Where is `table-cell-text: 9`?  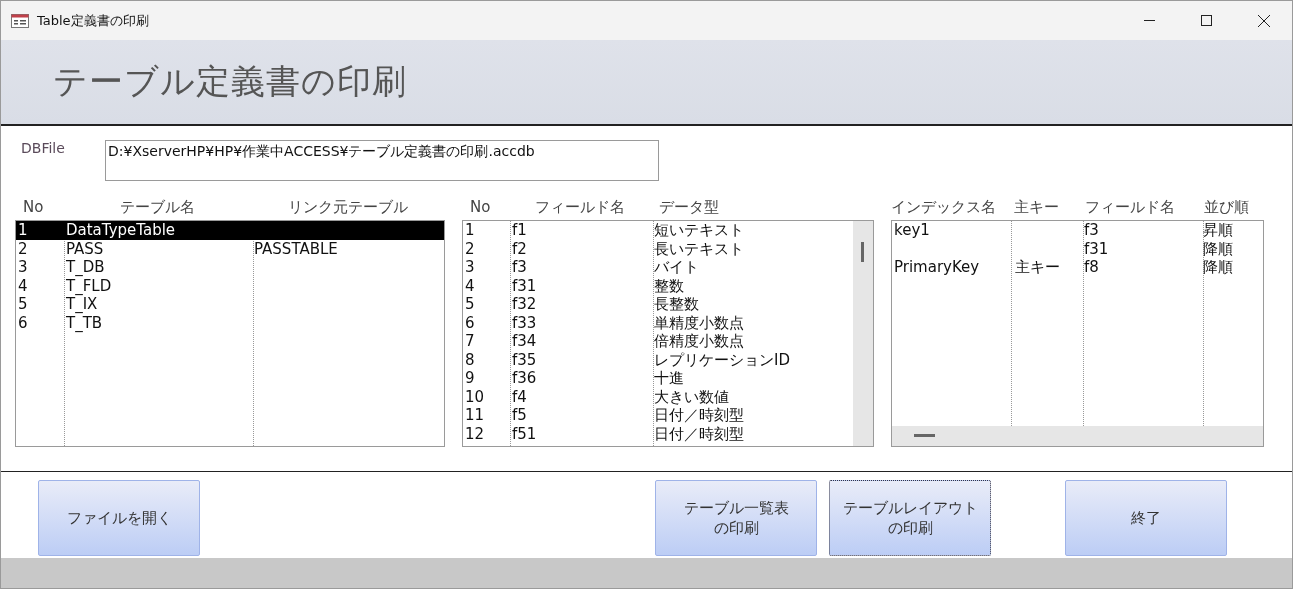 table-cell-text: 9 is located at coordinates (470, 378).